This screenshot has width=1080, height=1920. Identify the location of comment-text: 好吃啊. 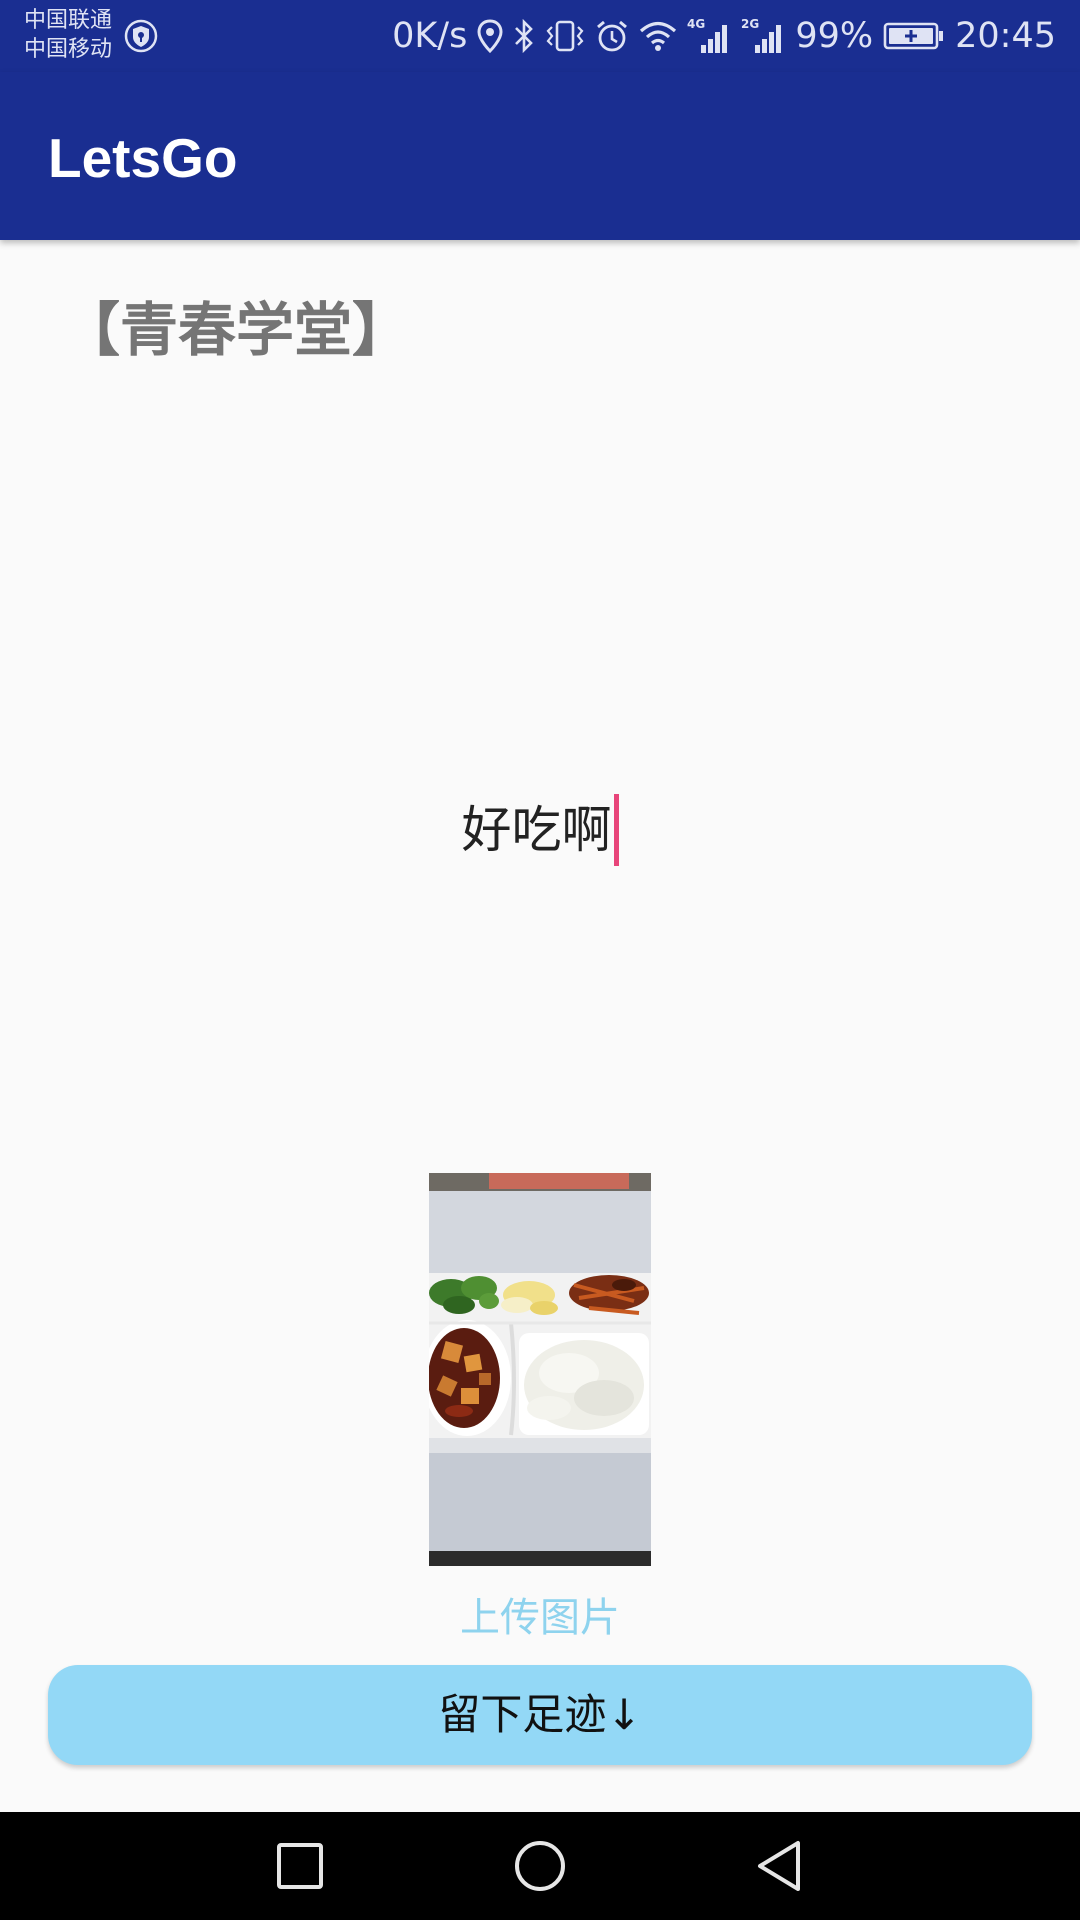
(536, 830).